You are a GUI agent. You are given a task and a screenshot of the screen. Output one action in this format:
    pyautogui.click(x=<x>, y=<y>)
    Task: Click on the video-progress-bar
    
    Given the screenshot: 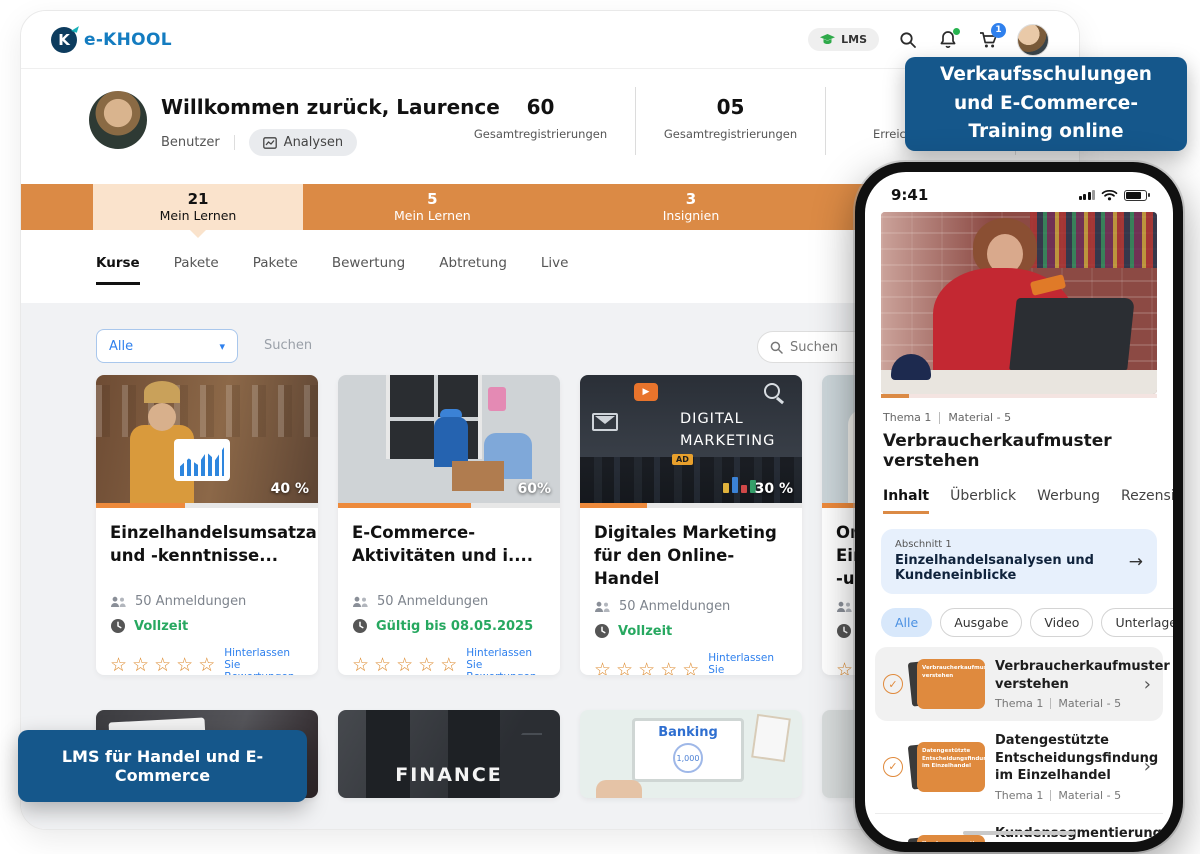 What is the action you would take?
    pyautogui.click(x=1019, y=396)
    